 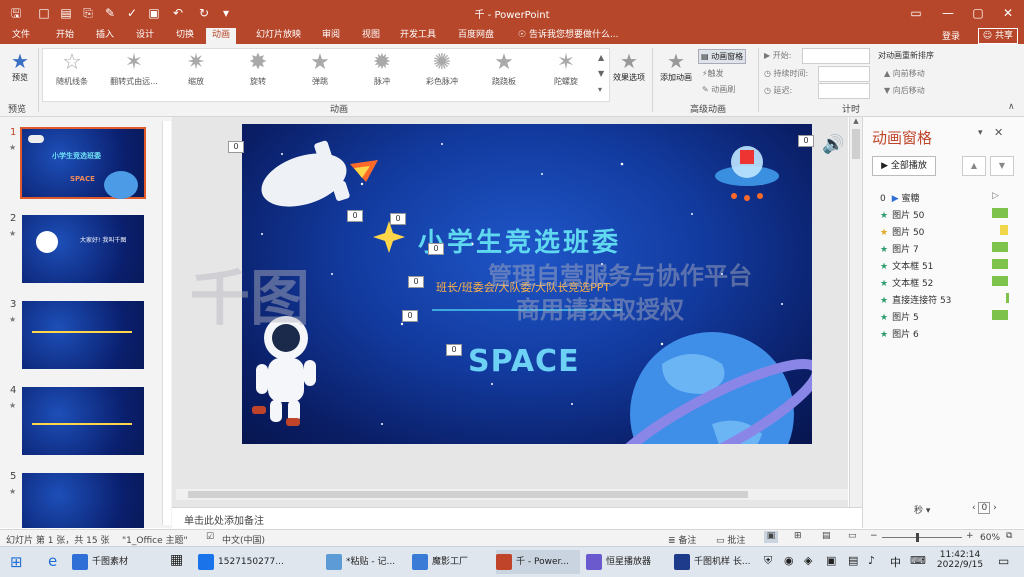 What do you see at coordinates (904, 90) in the screenshot?
I see `move-later-button: ▼ 向后移动` at bounding box center [904, 90].